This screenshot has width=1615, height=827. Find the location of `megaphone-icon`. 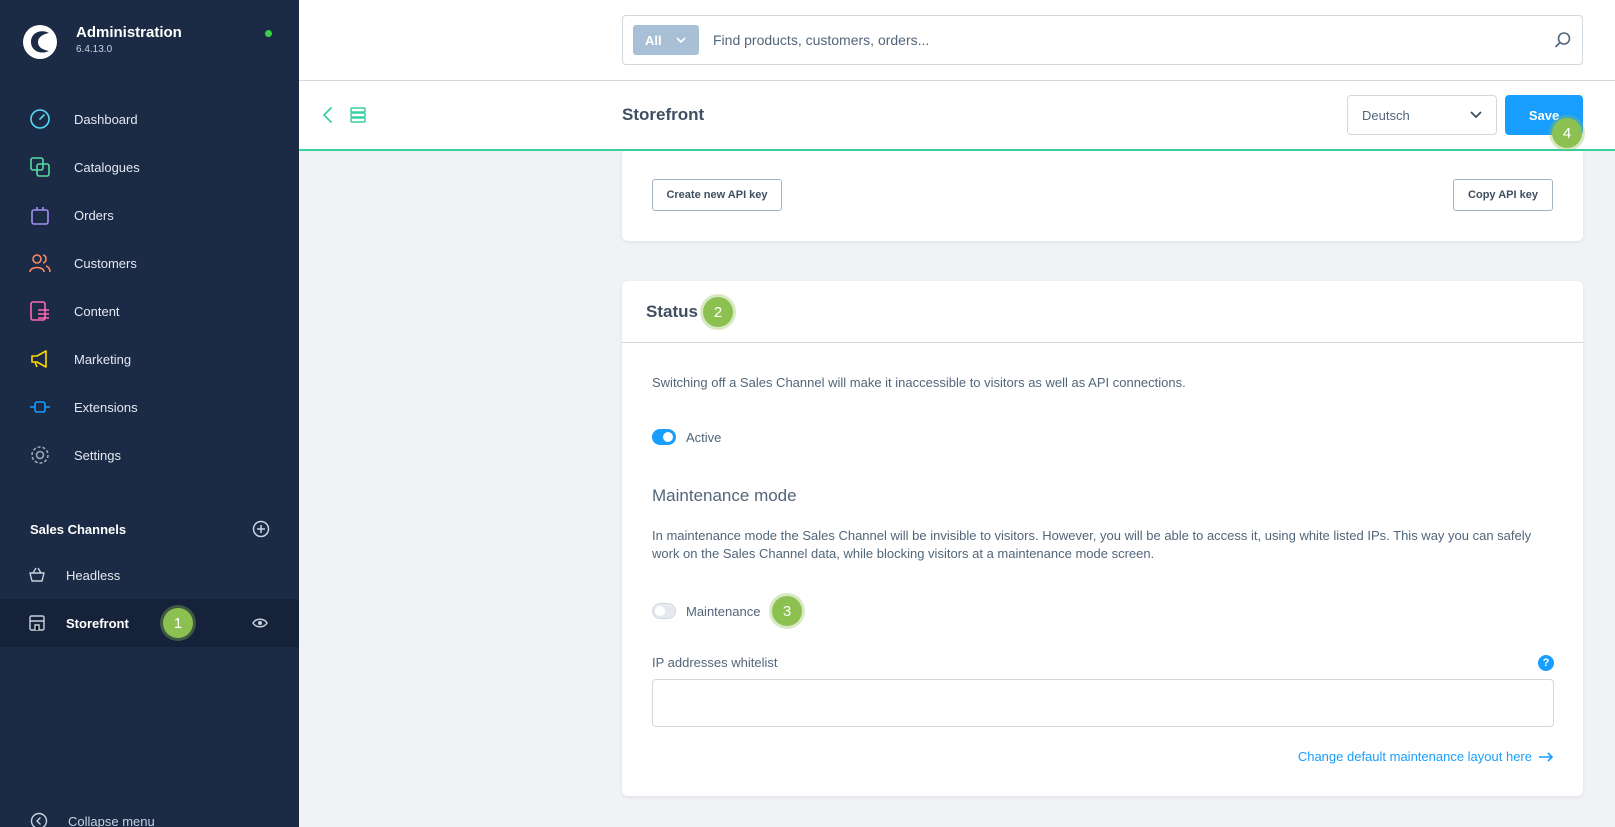

megaphone-icon is located at coordinates (40, 359).